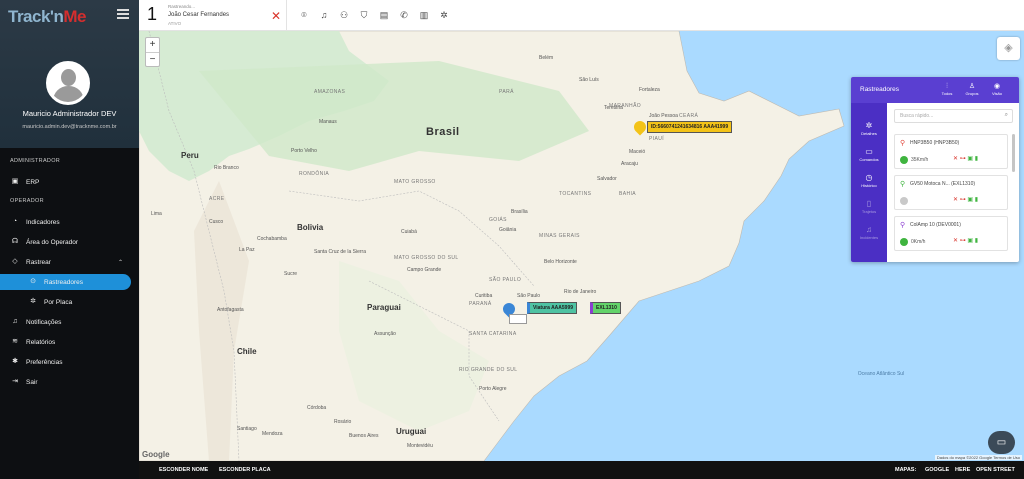 The width and height of the screenshot is (1024, 479). I want to click on tab-grupos: ♙ Grupos, so click(972, 89).